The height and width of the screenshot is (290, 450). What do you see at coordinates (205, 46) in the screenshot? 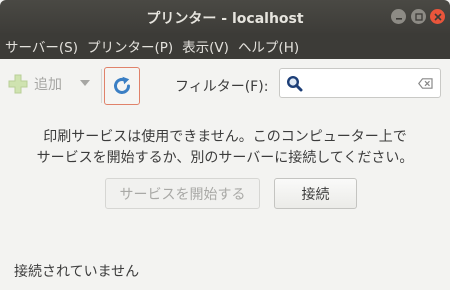
I see `menu-view: 表示(V)` at bounding box center [205, 46].